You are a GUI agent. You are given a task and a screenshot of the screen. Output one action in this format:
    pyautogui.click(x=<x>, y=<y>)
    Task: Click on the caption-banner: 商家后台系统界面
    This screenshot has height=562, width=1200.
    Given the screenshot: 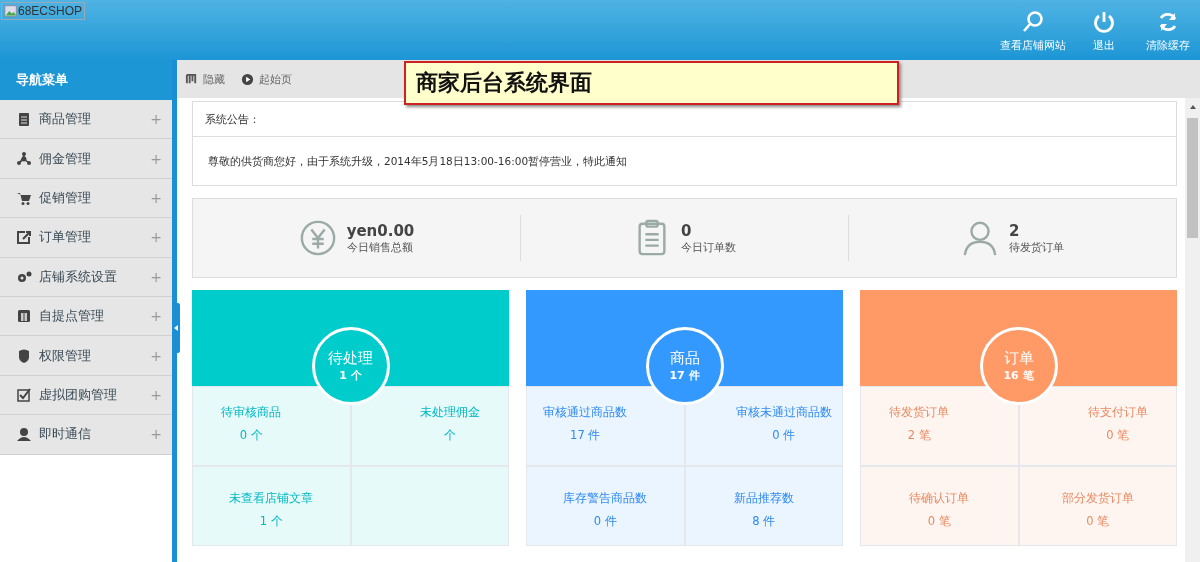 What is the action you would take?
    pyautogui.click(x=651, y=83)
    